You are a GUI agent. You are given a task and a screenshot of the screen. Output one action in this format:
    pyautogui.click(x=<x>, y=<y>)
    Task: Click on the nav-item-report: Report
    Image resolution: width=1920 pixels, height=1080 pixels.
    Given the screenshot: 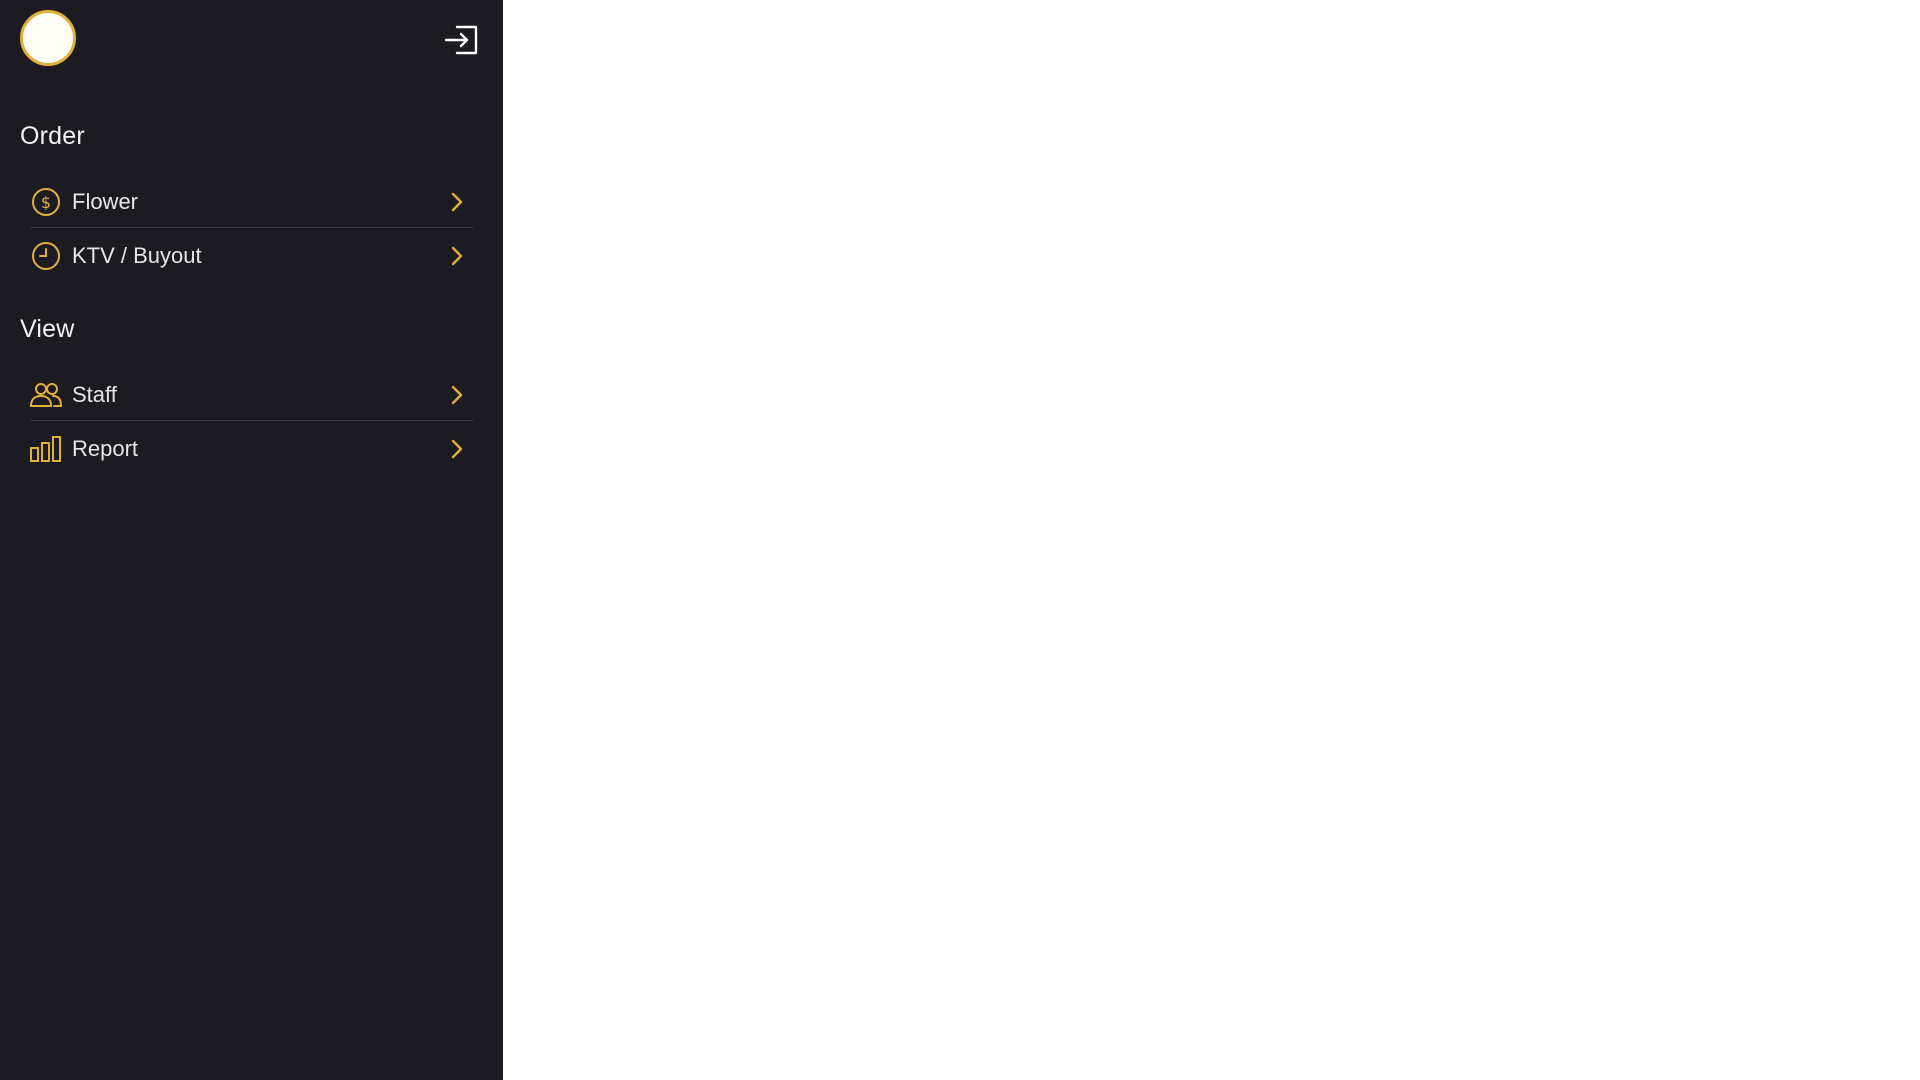 What is the action you would take?
    pyautogui.click(x=251, y=449)
    